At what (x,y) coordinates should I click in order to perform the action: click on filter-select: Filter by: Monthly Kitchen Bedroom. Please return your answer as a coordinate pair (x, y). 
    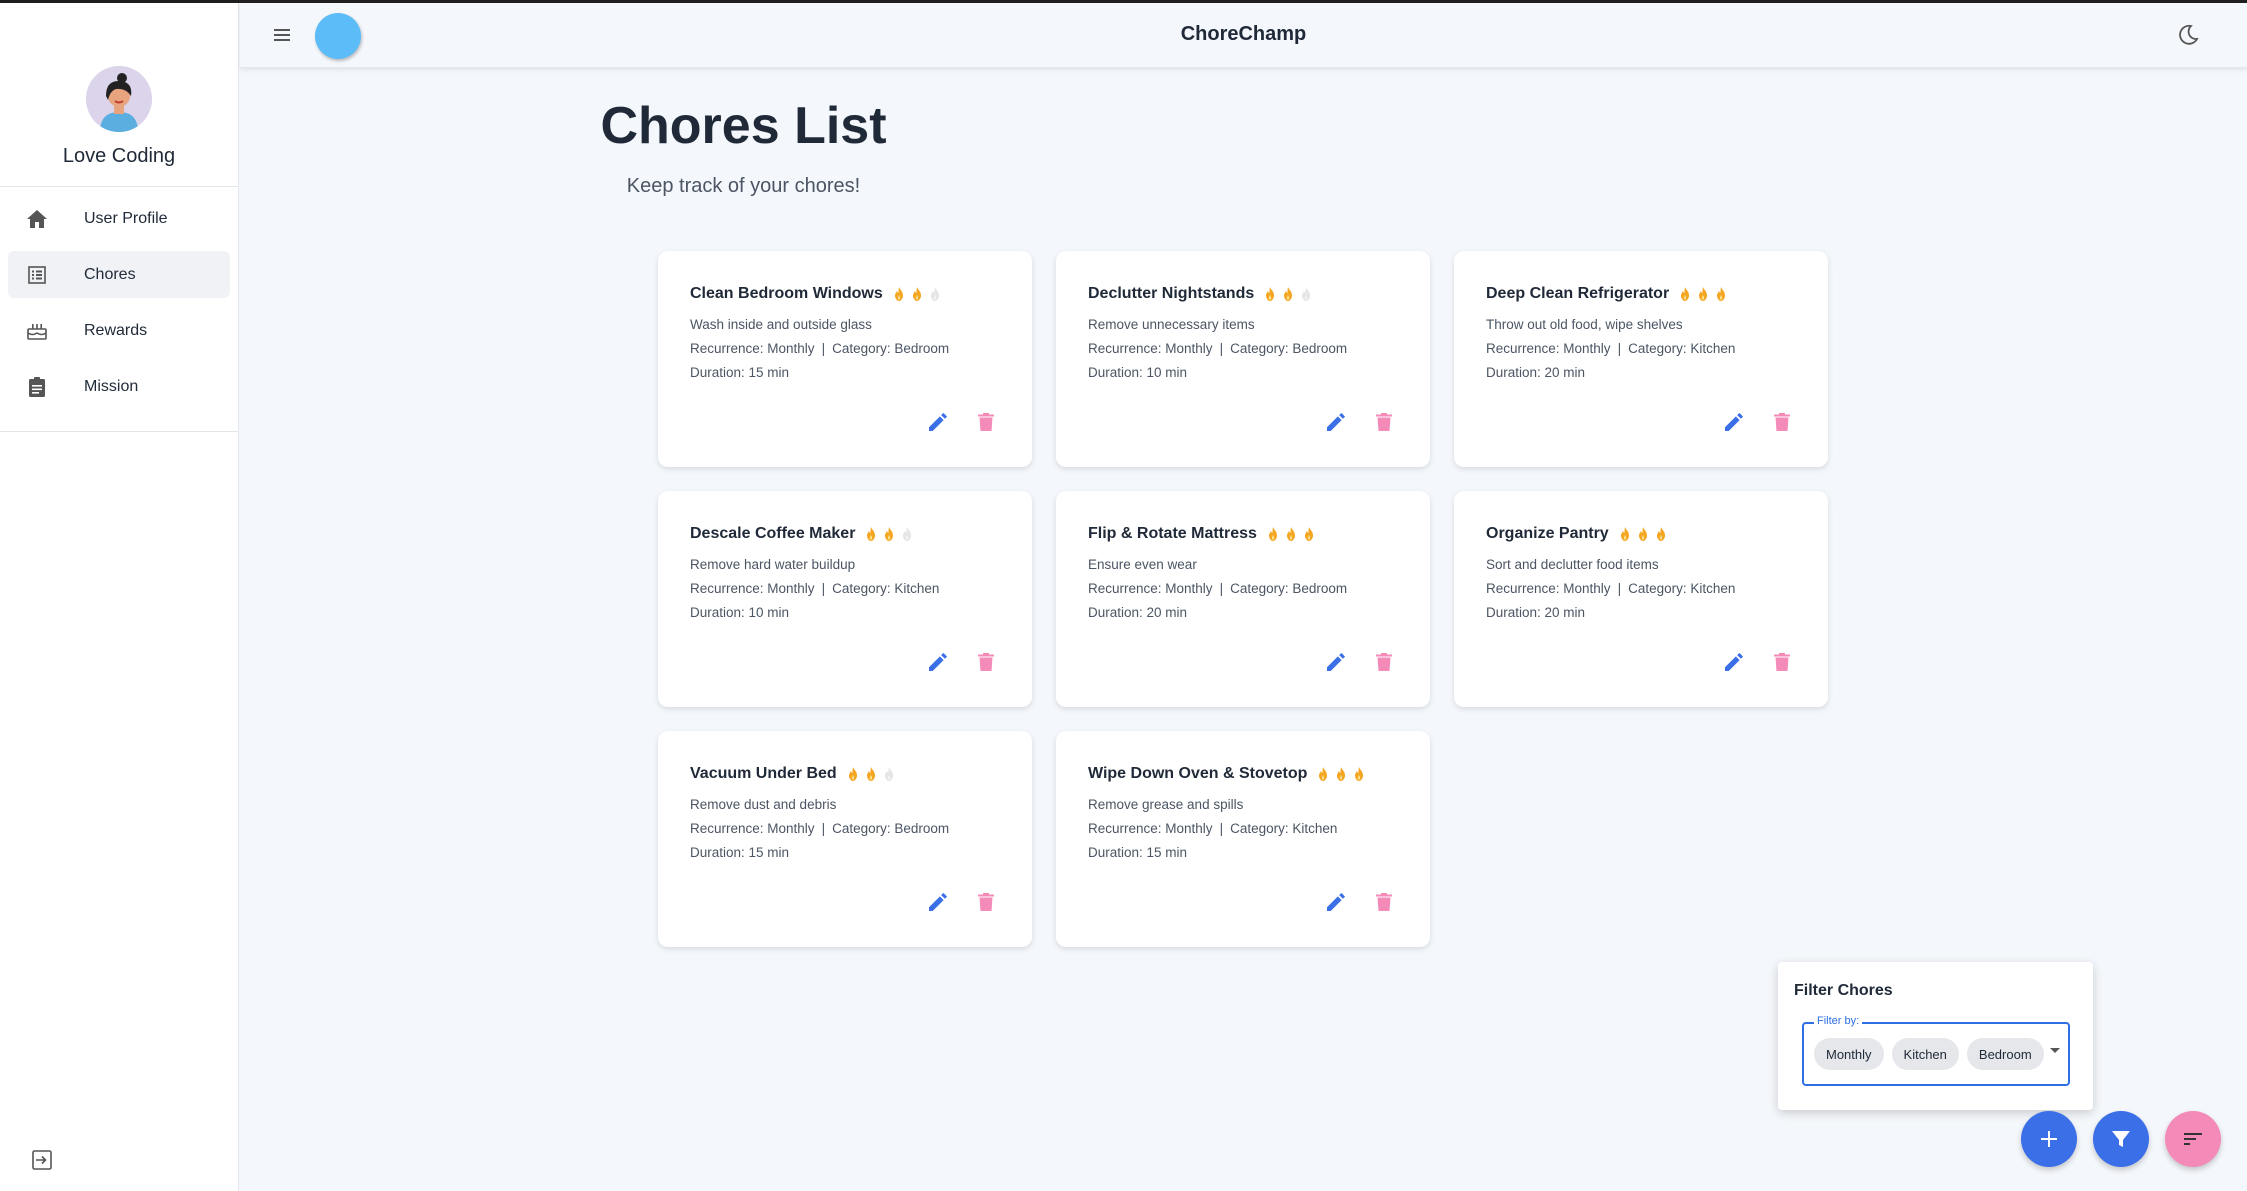
    Looking at the image, I should click on (1936, 1050).